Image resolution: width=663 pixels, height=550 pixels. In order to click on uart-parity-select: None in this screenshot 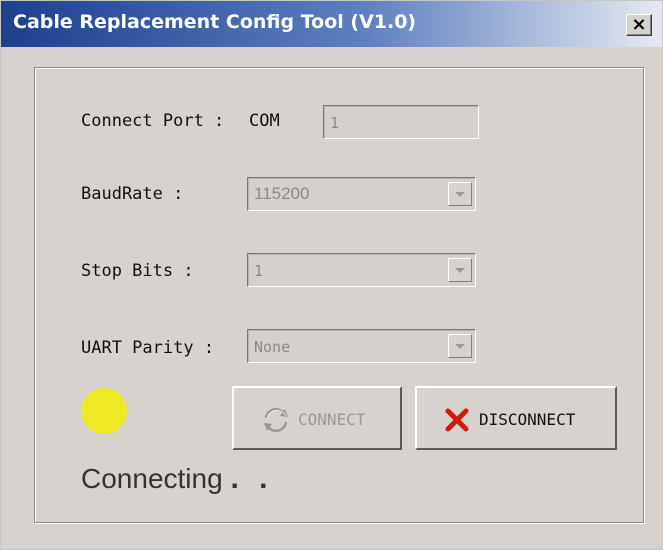, I will do `click(361, 346)`.